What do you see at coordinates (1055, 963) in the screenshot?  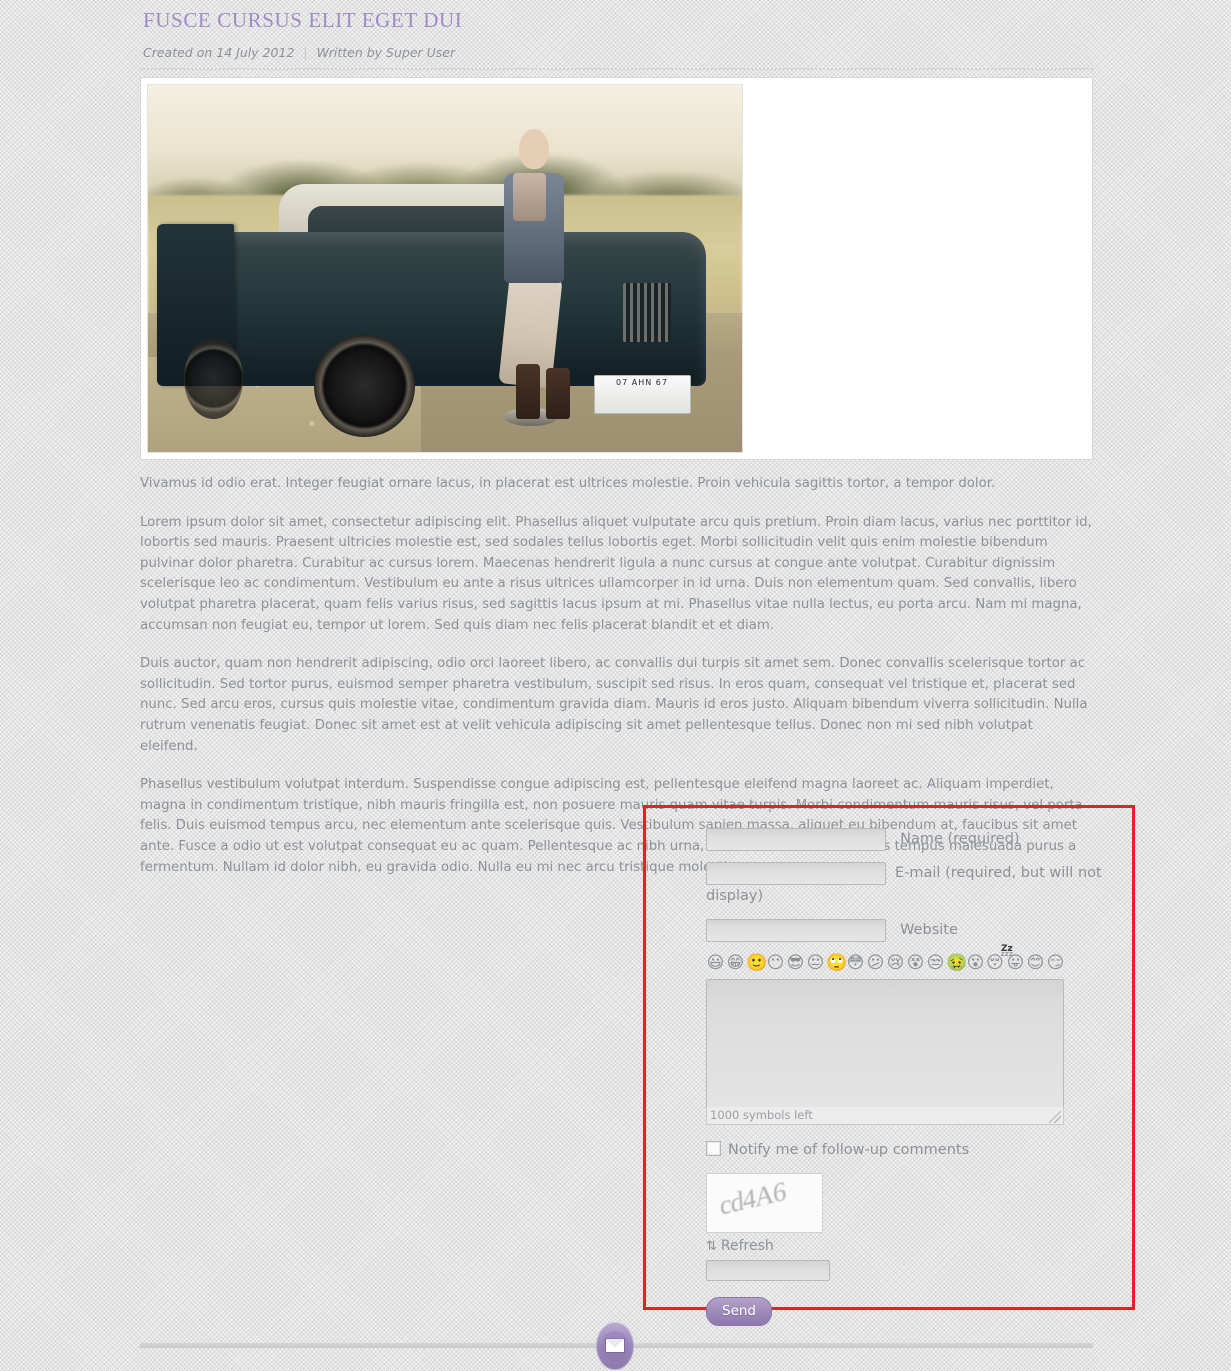 I see `smirk-emoticon: 😏` at bounding box center [1055, 963].